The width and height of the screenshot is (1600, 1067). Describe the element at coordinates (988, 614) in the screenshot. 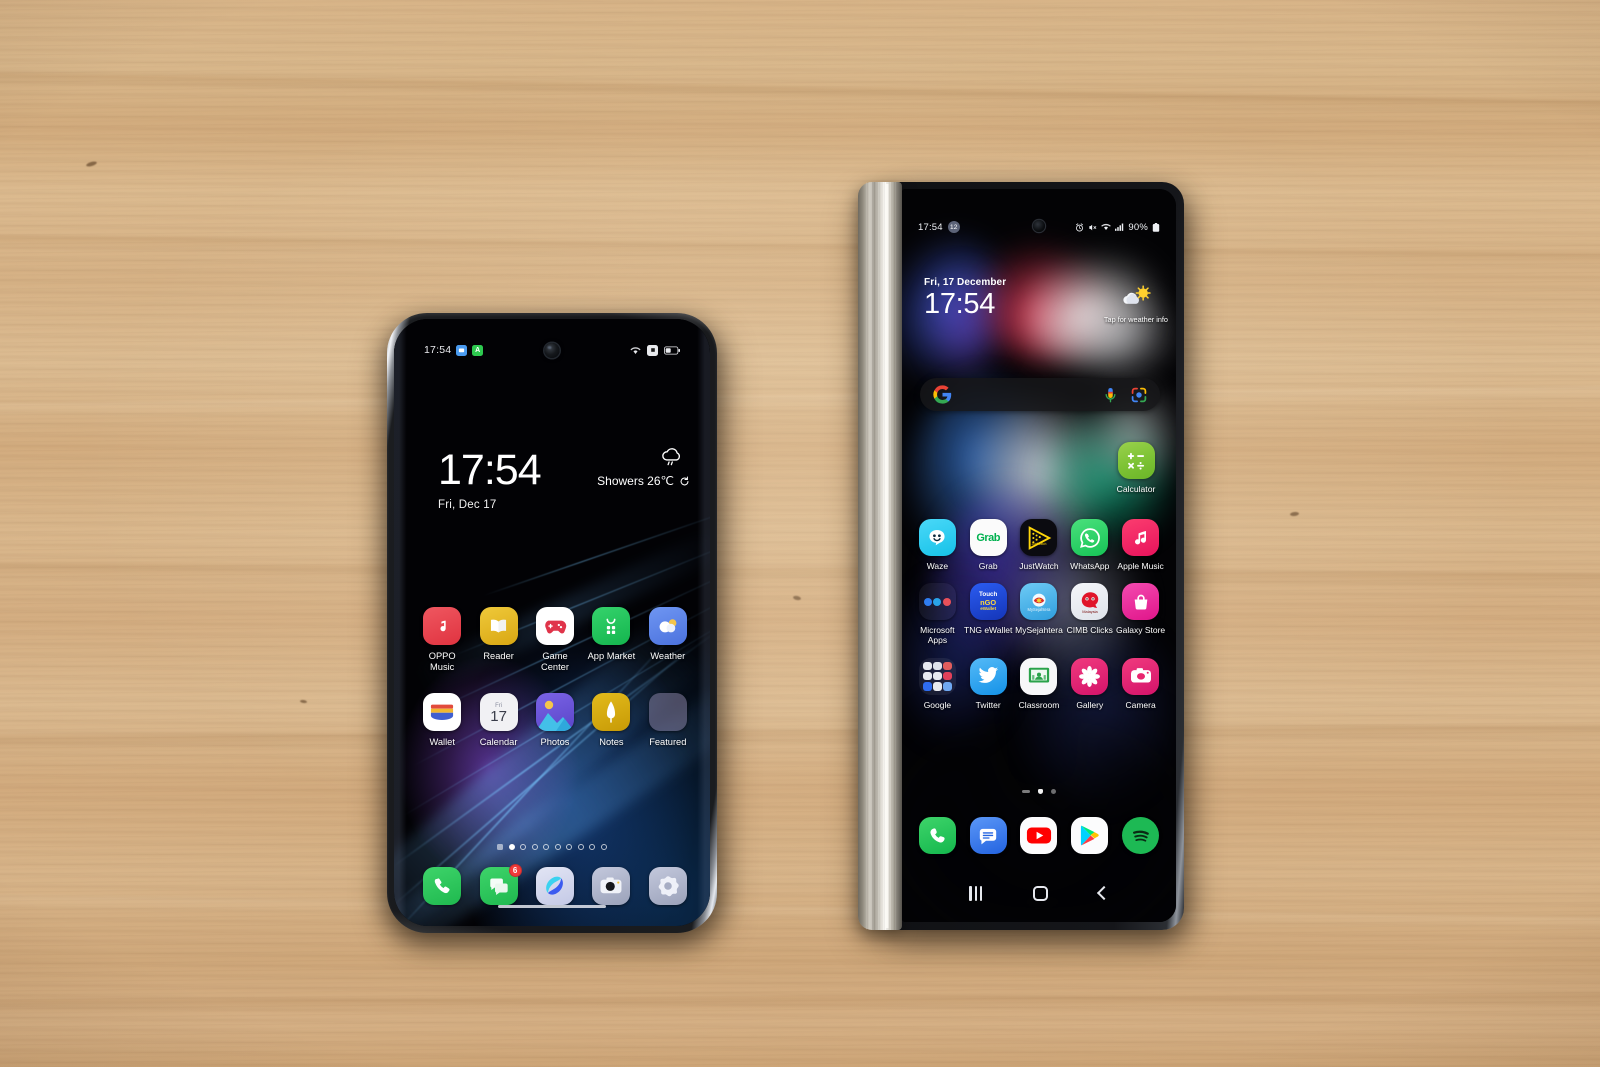

I see `samsung-app-tng-ewallet: Touch nGO eWallet TNG eWallet` at that location.